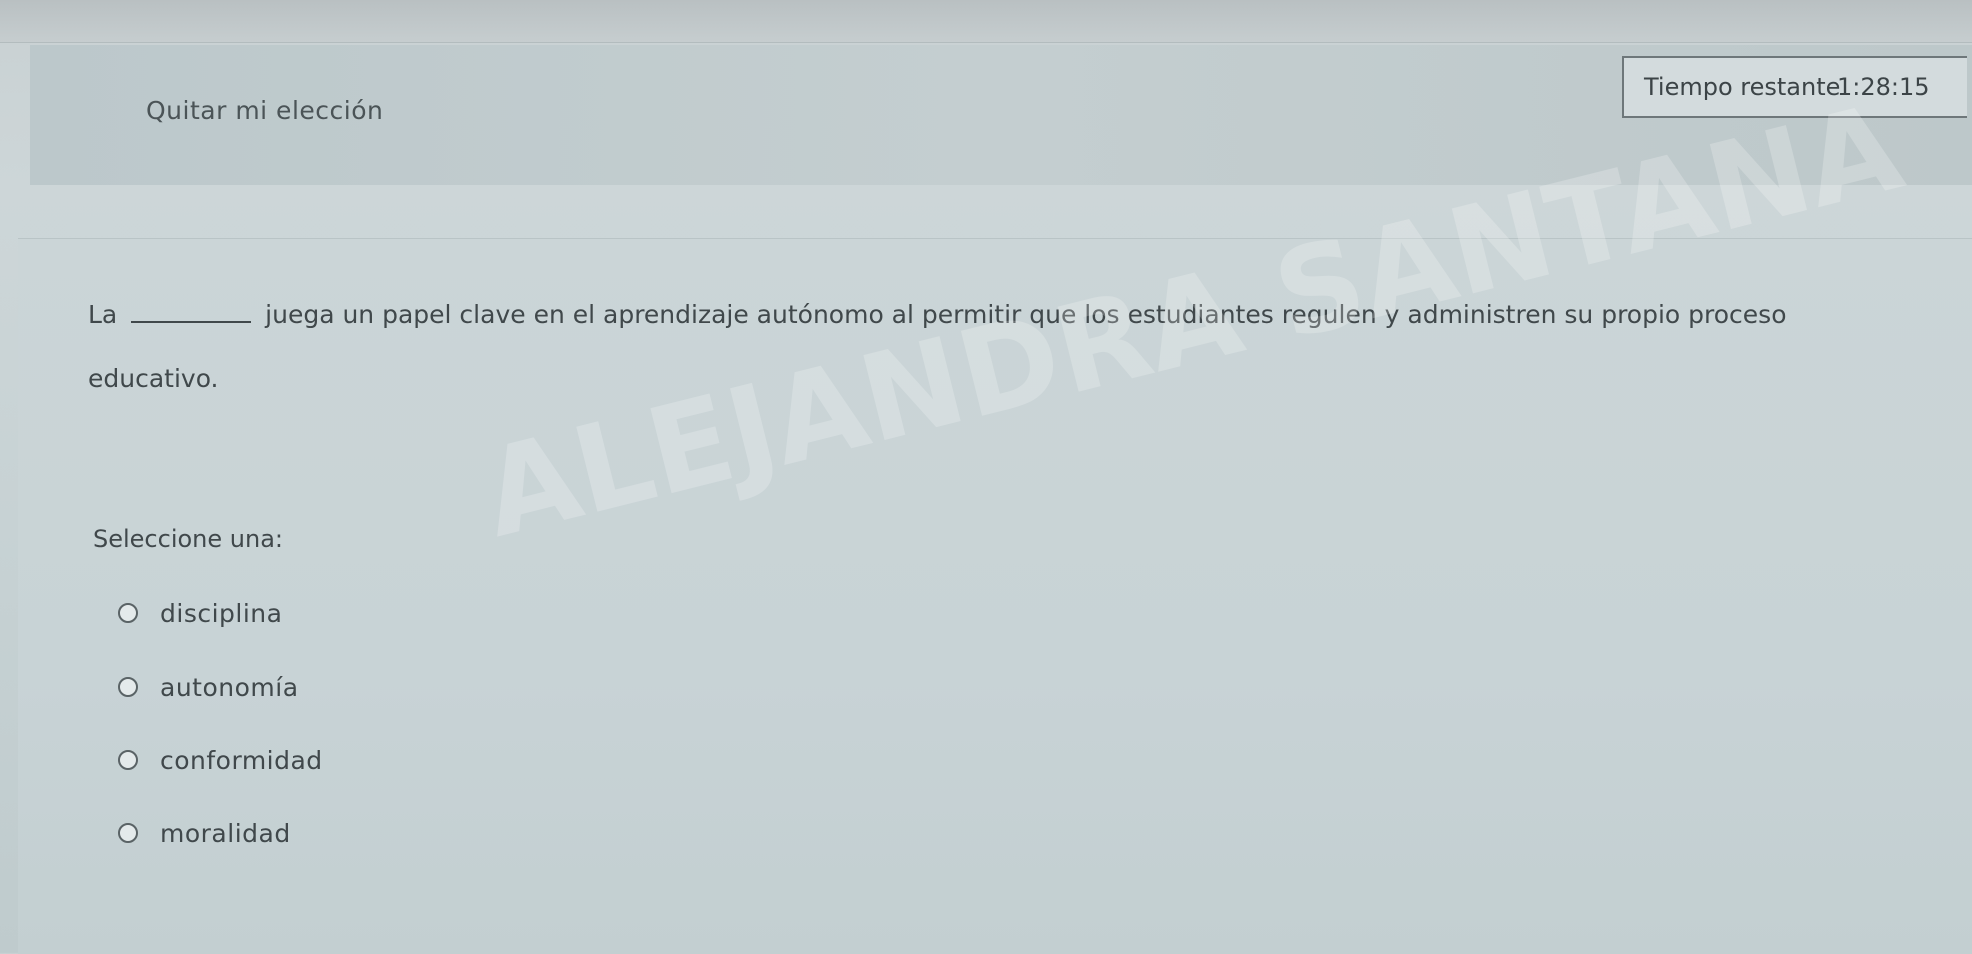  I want to click on option-moralidad: moralidad, so click(204, 833).